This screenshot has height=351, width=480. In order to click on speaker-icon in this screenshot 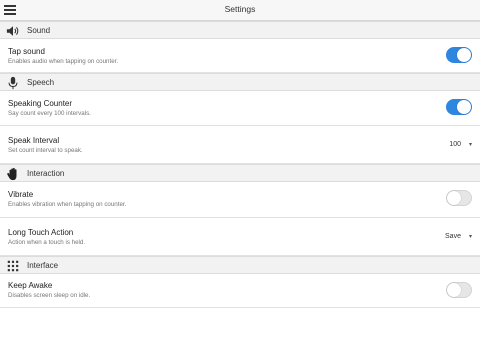, I will do `click(12, 31)`.